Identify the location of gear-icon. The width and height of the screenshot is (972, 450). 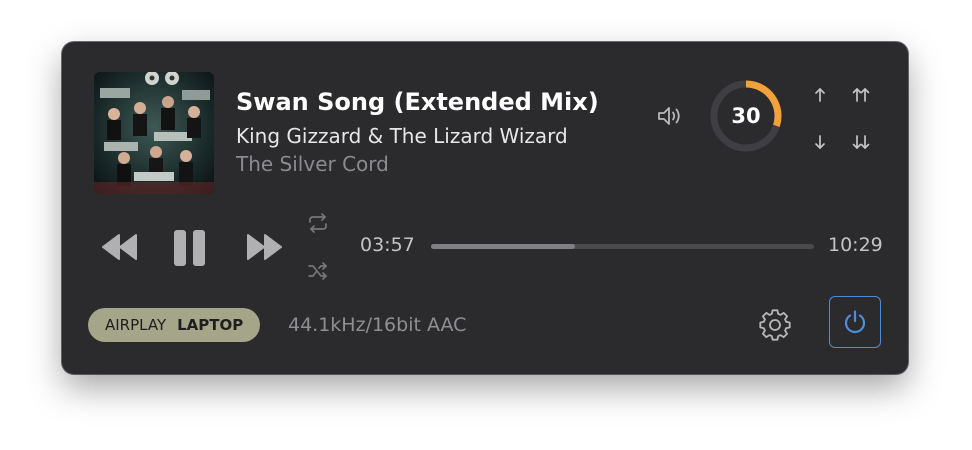
(775, 325).